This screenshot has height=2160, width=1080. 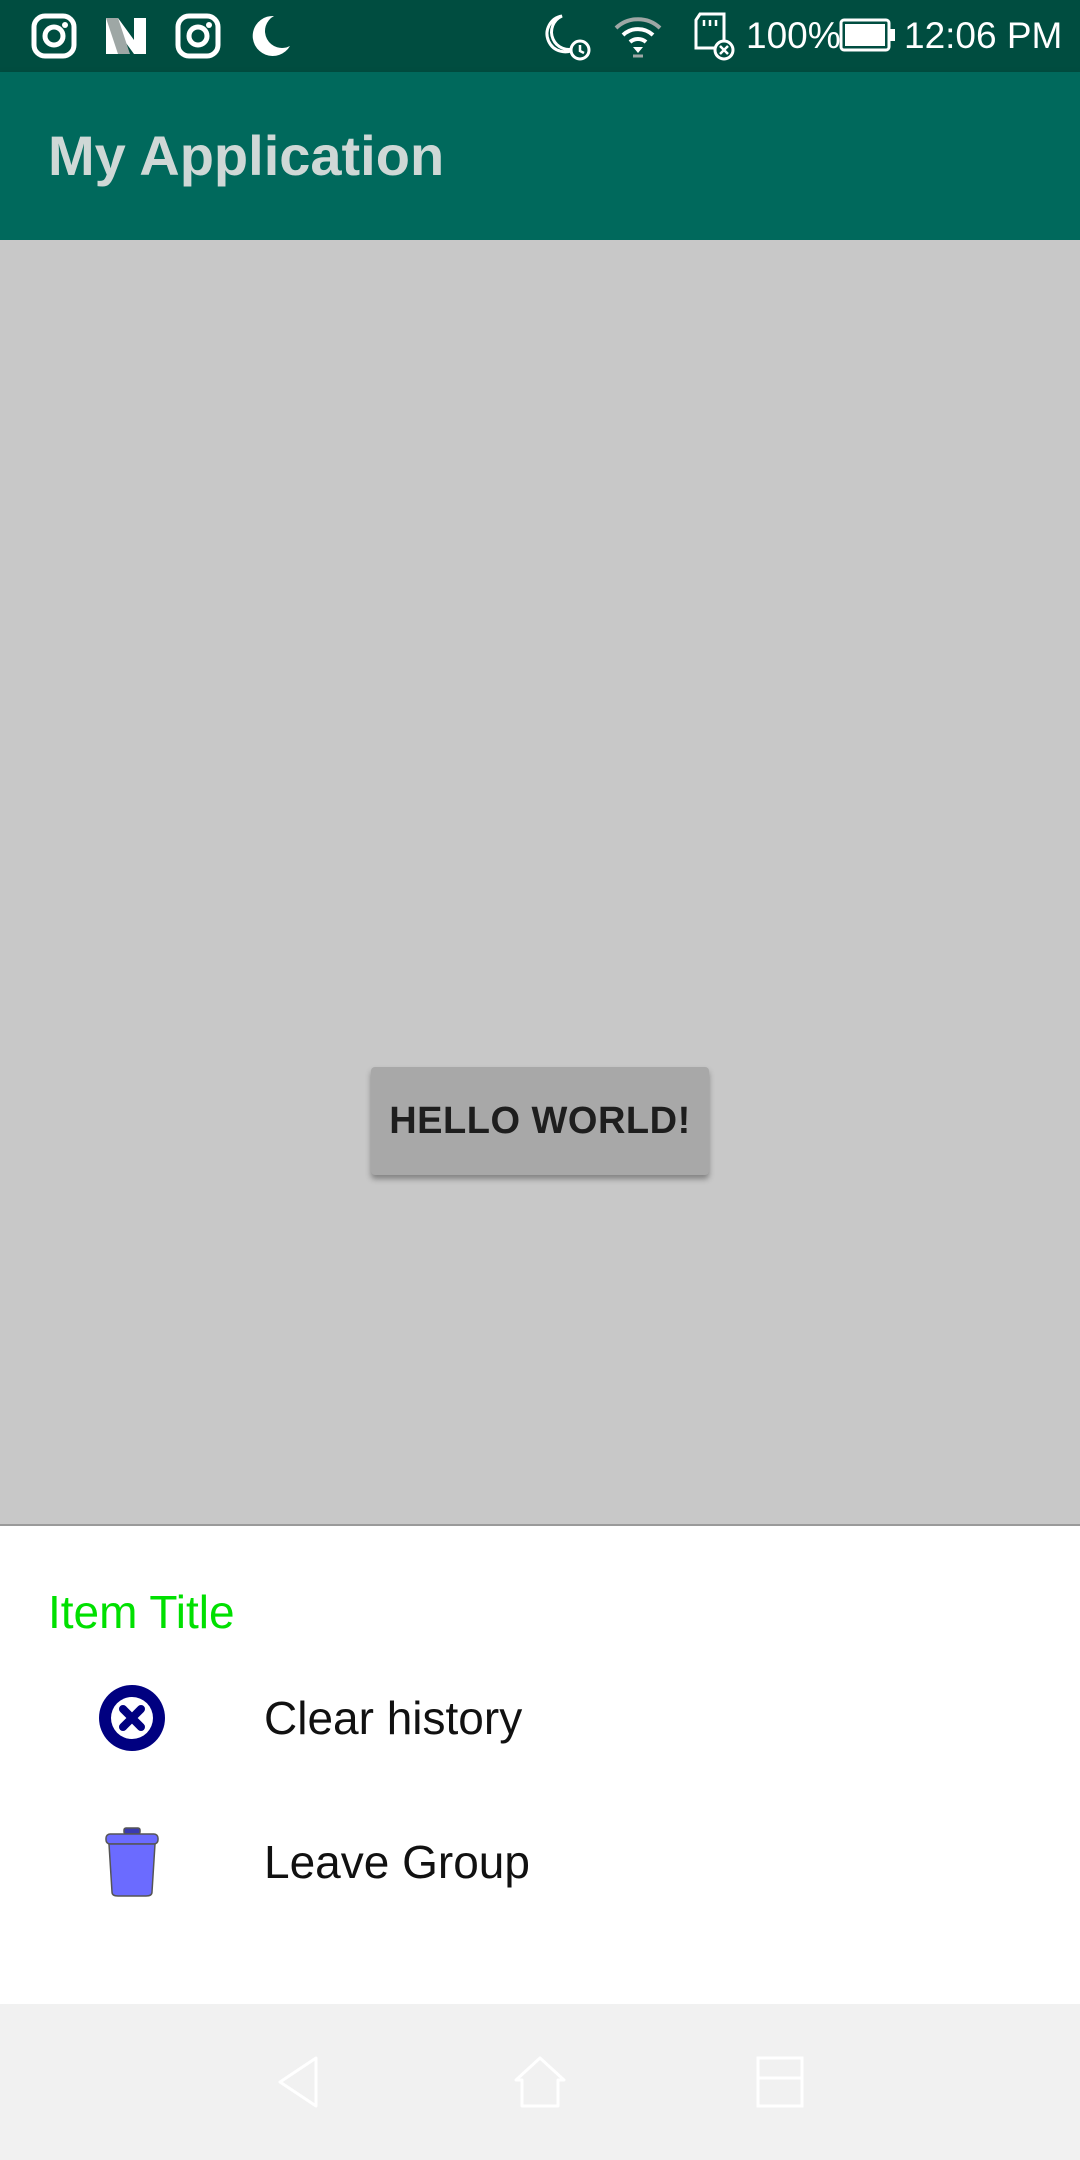 What do you see at coordinates (132, 1862) in the screenshot?
I see `trash-icon` at bounding box center [132, 1862].